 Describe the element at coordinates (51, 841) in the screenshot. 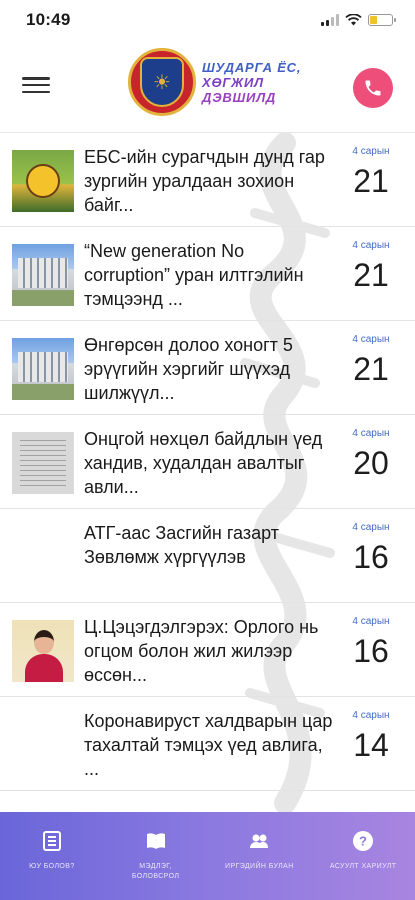

I see `news-list-icon` at that location.